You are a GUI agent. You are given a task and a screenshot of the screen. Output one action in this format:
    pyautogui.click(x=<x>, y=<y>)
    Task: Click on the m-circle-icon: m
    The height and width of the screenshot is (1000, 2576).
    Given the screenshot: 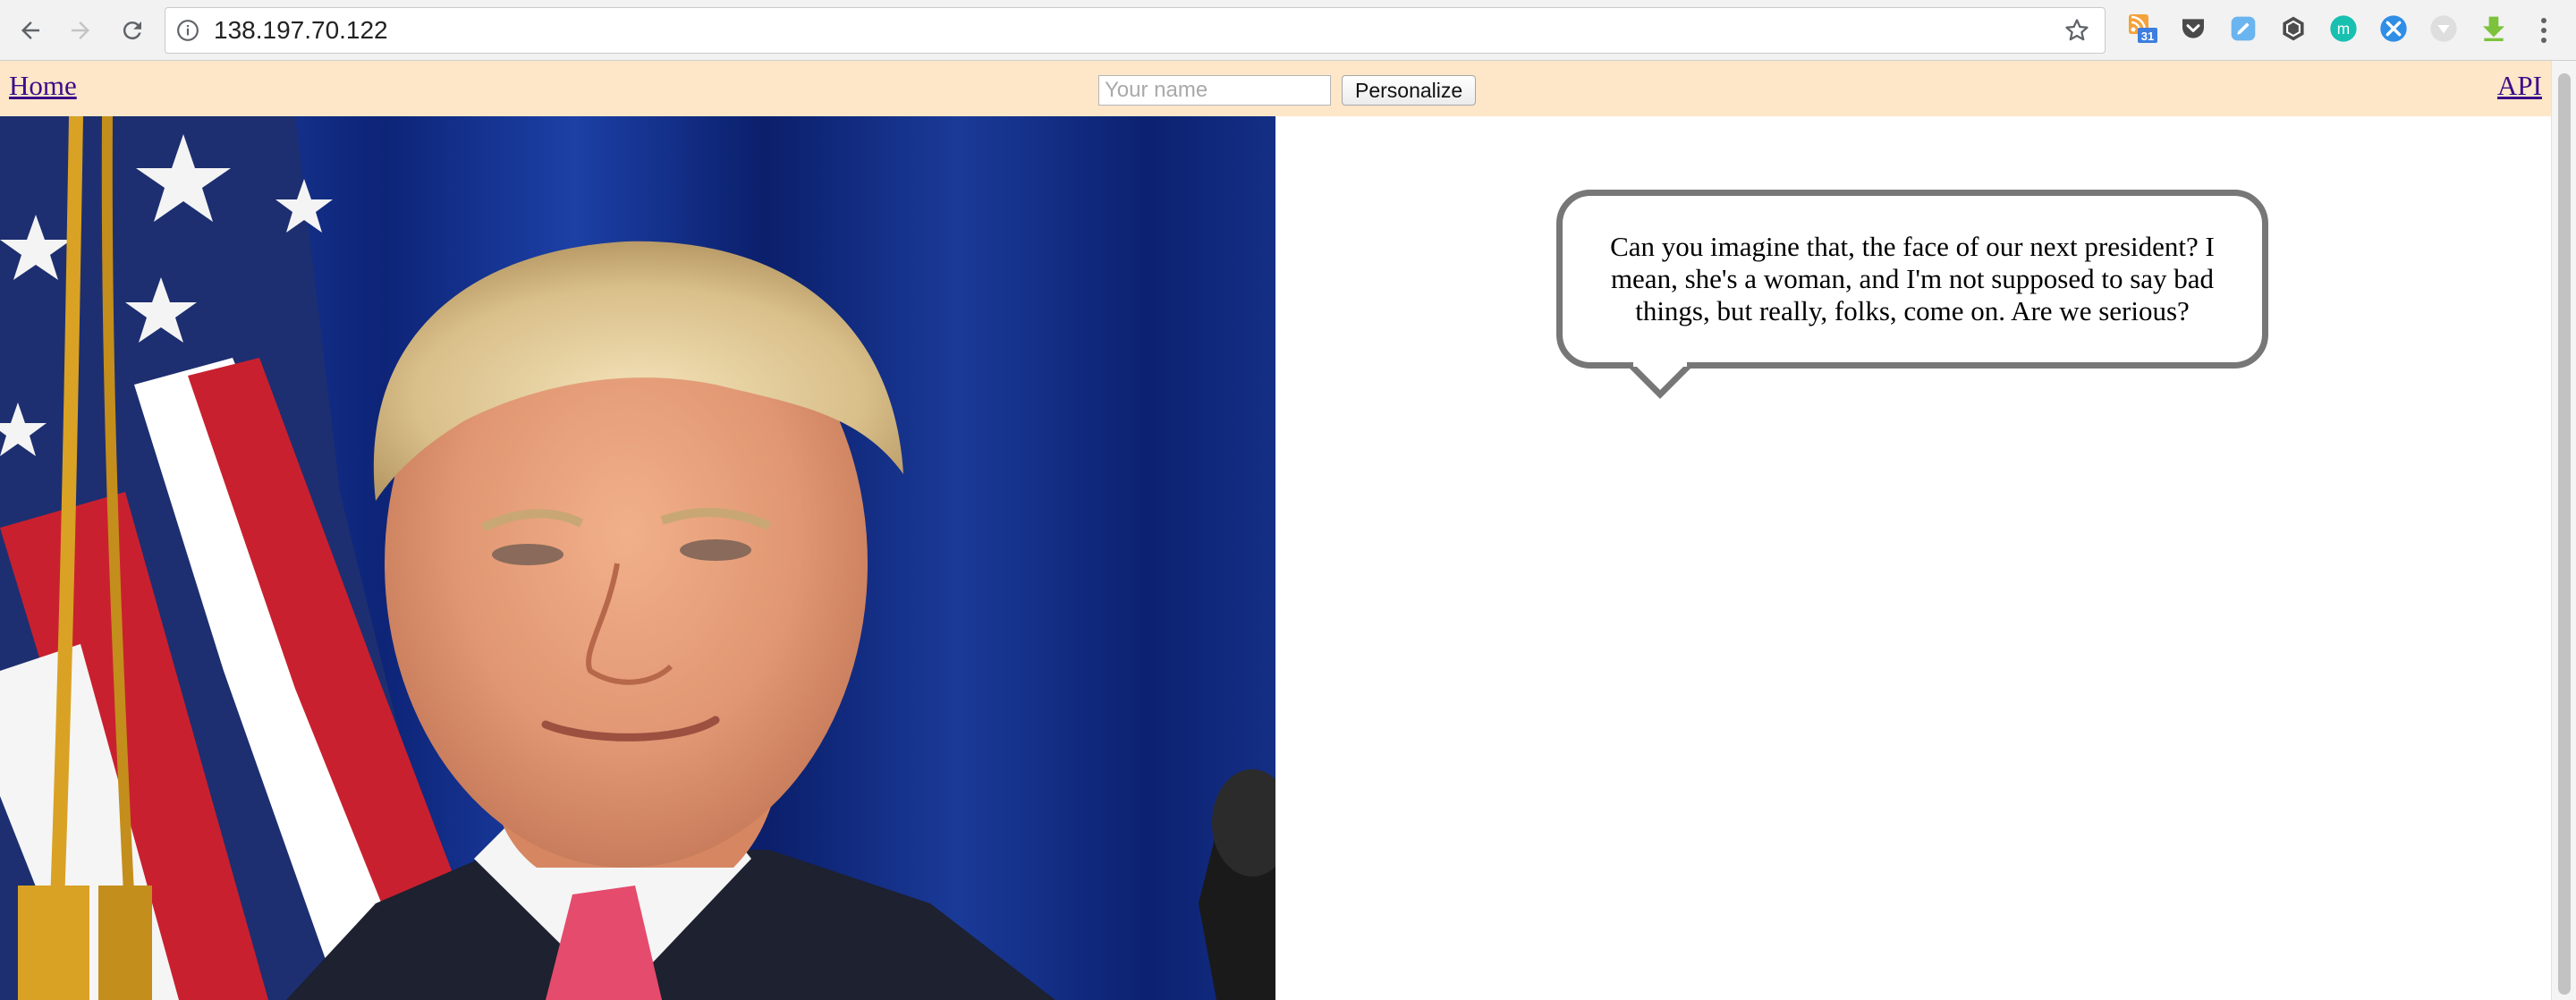 What is the action you would take?
    pyautogui.click(x=2343, y=29)
    